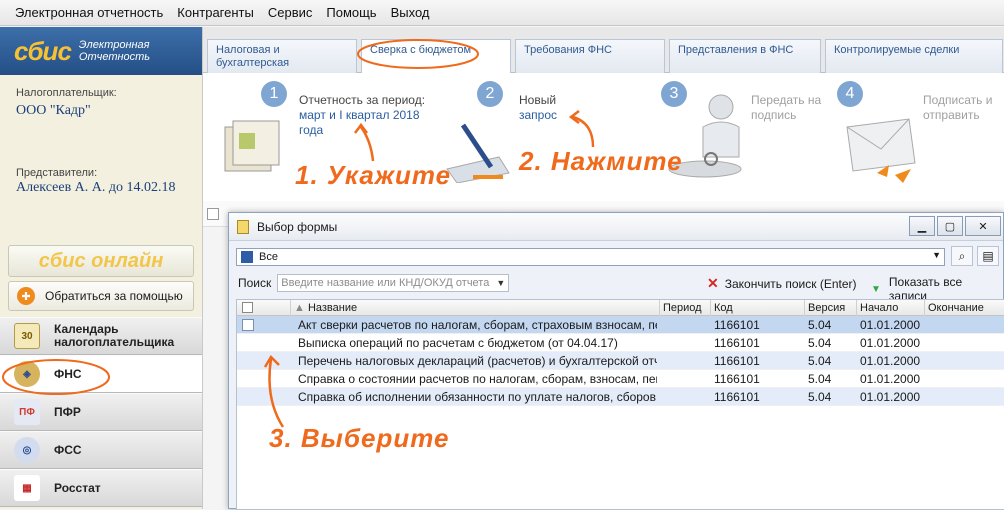 This screenshot has width=1004, height=510. I want to click on logo-band: сбис Электронная Отчетность, so click(101, 51).